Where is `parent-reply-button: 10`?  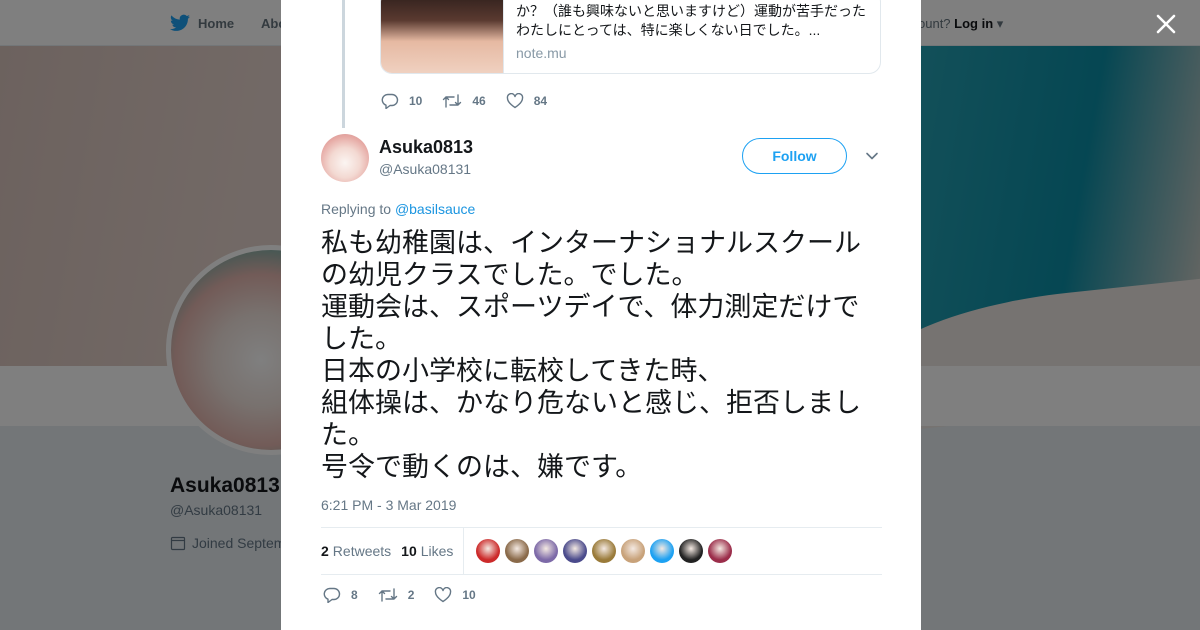
parent-reply-button: 10 is located at coordinates (401, 101).